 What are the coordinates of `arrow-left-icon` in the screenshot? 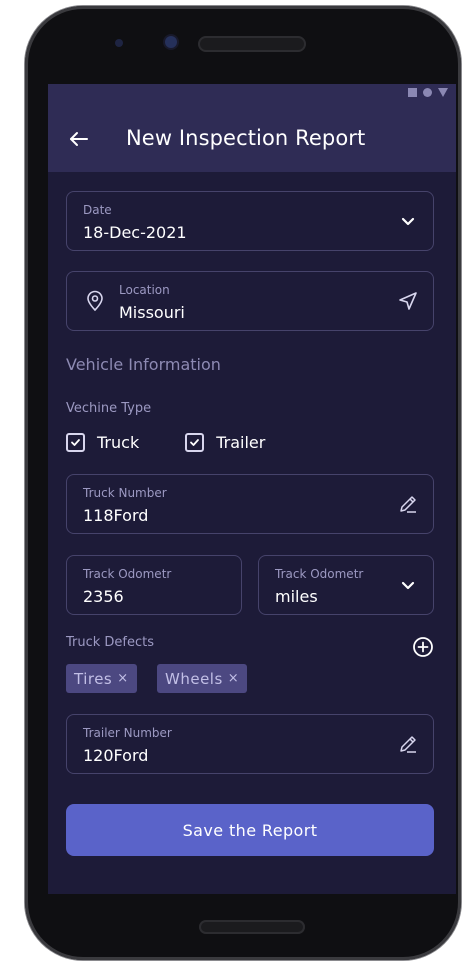 It's located at (79, 139).